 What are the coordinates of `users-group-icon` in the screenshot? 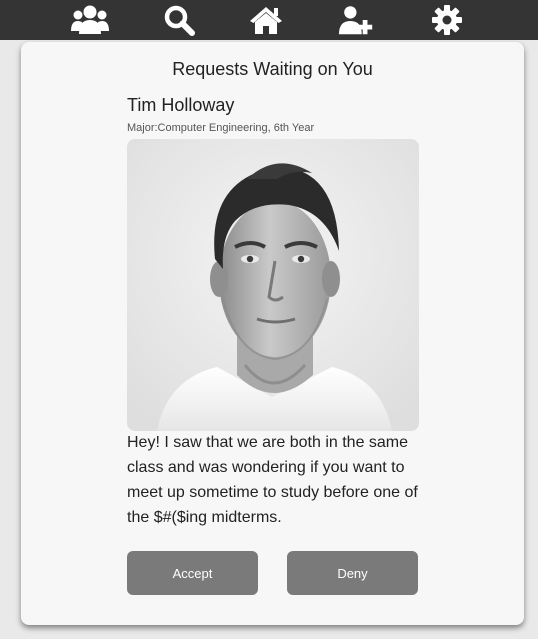 It's located at (90, 20).